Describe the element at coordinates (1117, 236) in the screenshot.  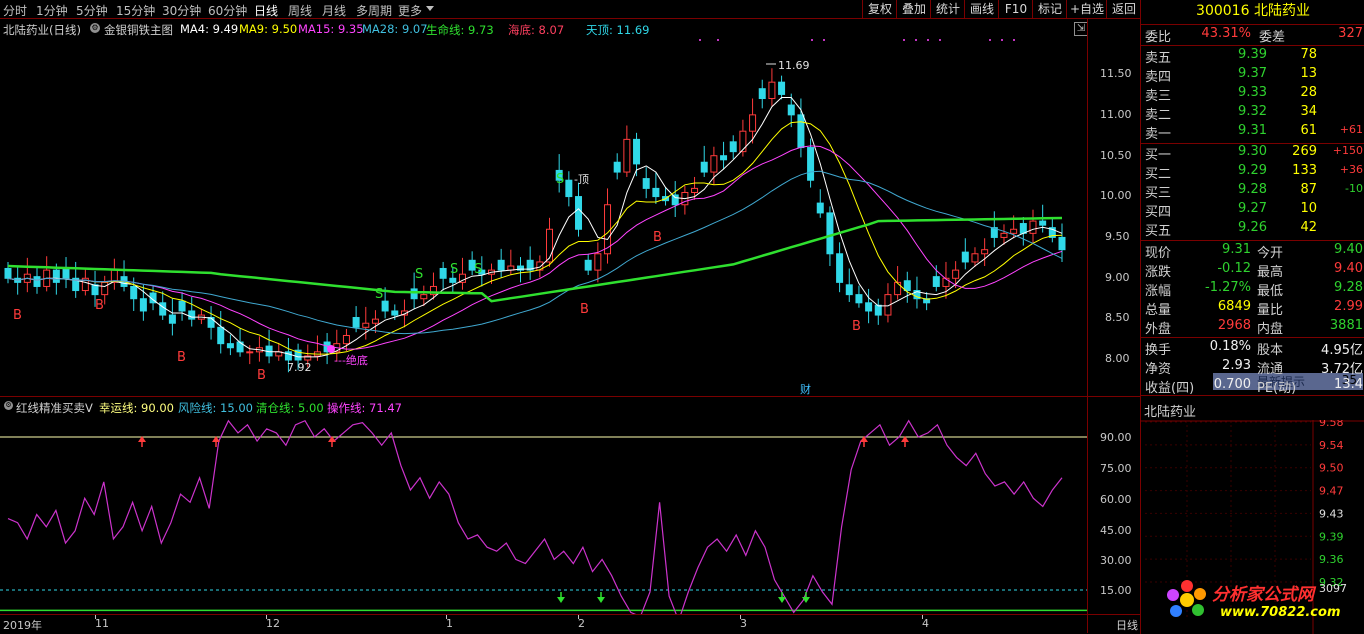
I see `price-tick: 9.50` at that location.